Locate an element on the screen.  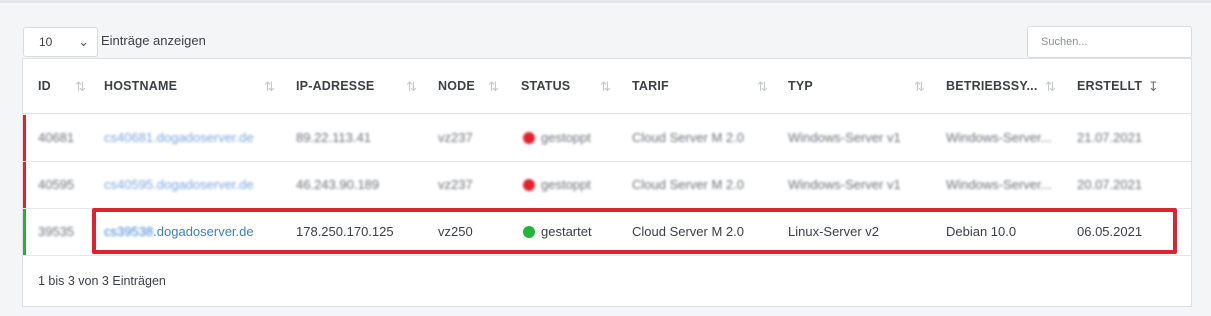
cell-id: 40681 is located at coordinates (56, 137).